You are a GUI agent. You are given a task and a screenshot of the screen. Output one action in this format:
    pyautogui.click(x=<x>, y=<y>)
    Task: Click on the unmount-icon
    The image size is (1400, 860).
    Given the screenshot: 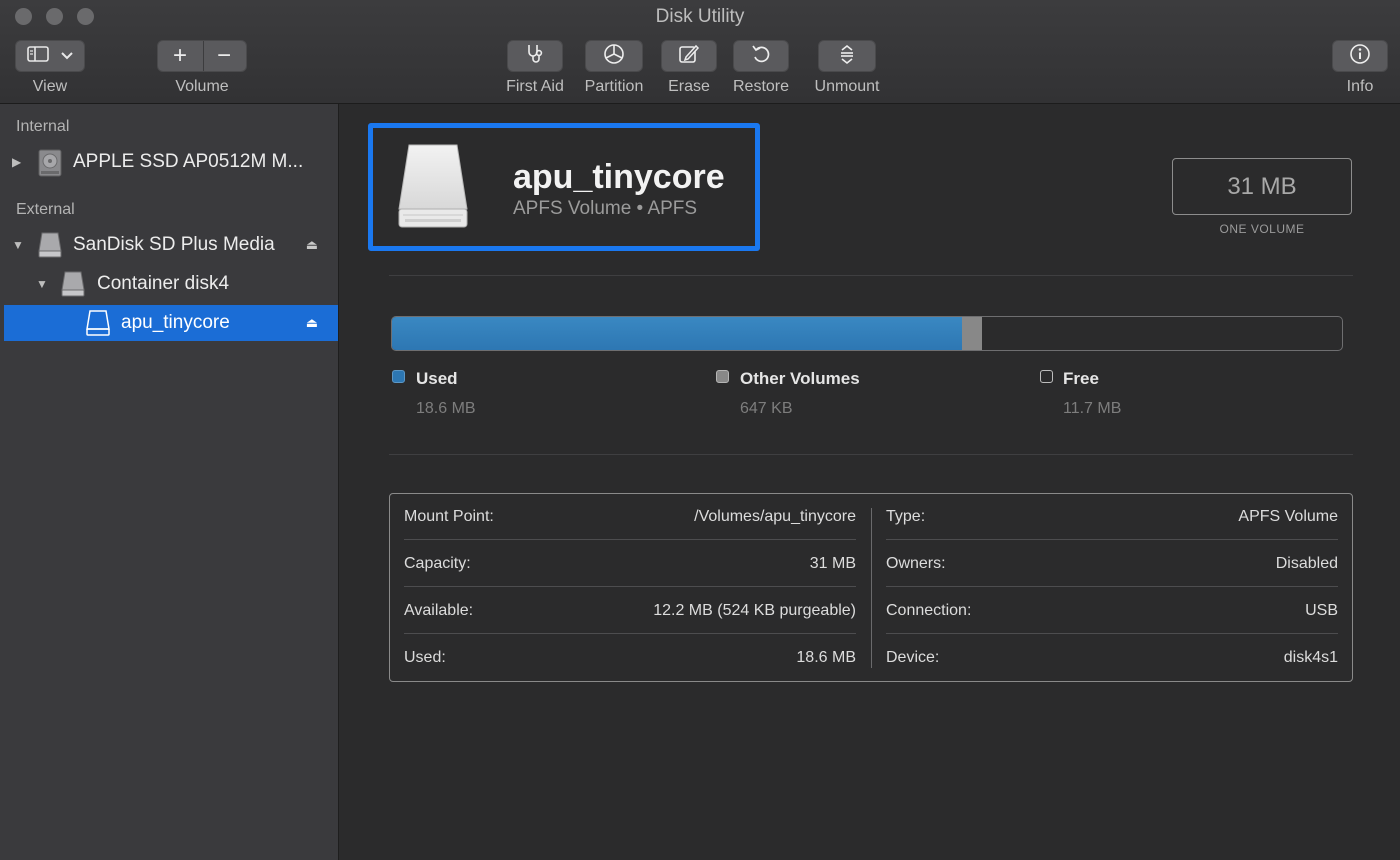 What is the action you would take?
    pyautogui.click(x=847, y=56)
    